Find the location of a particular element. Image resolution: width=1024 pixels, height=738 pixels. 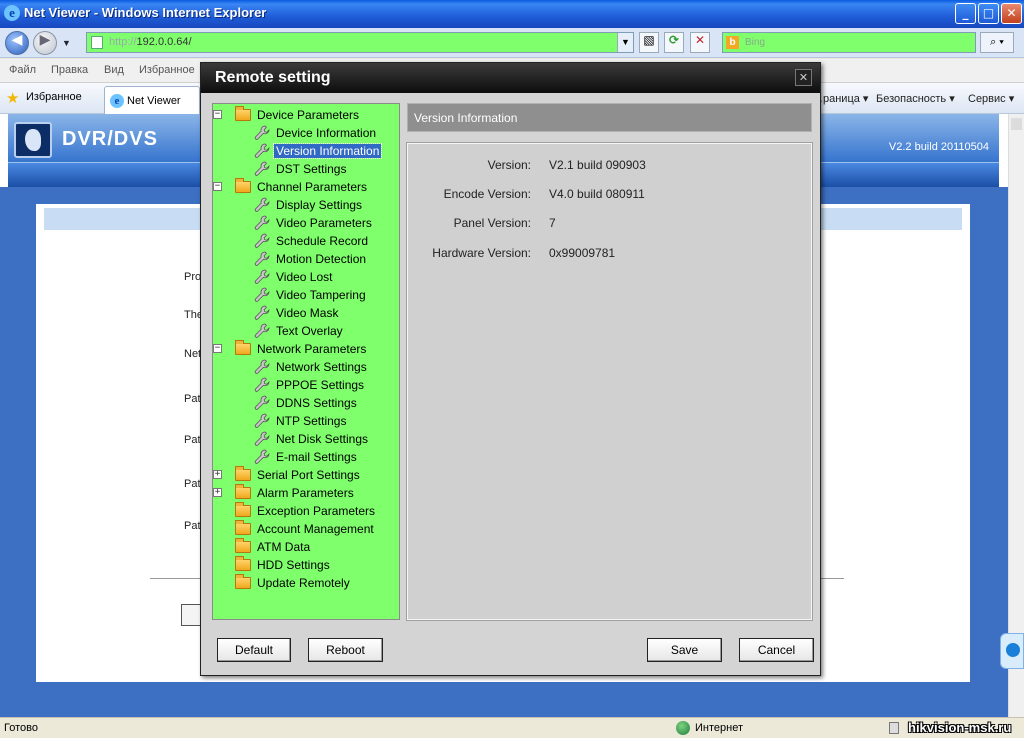

field-value: 0x99009781 is located at coordinates (582, 253).